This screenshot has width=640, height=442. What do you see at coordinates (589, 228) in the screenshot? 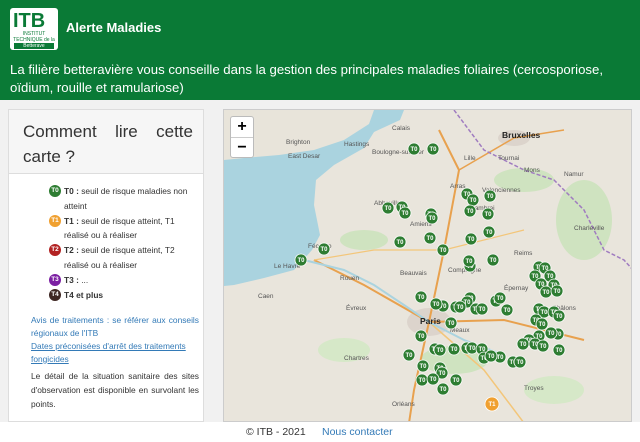
I see `city-label: Charleville` at bounding box center [589, 228].